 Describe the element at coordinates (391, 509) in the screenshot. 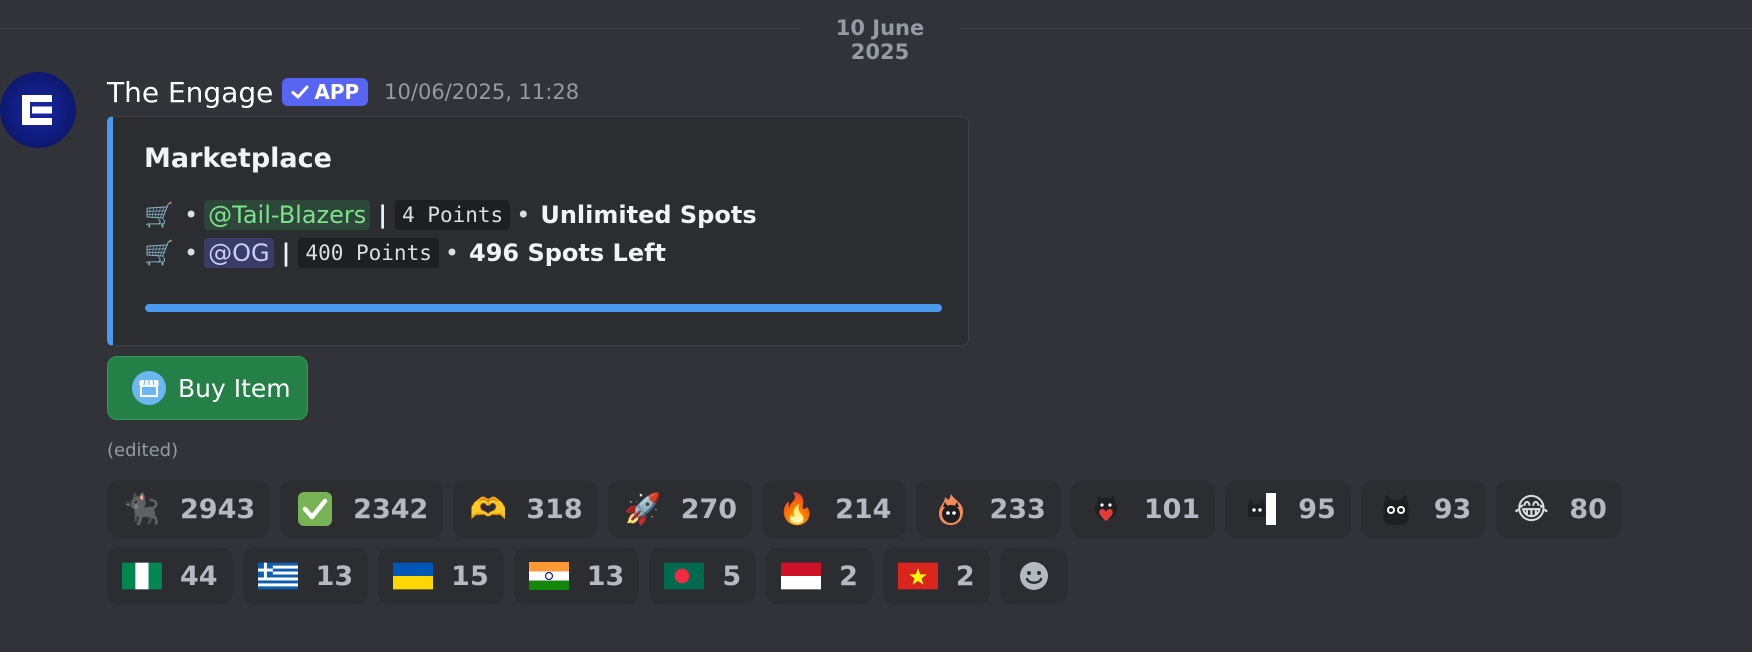

I see `reaction-count: 2342` at that location.